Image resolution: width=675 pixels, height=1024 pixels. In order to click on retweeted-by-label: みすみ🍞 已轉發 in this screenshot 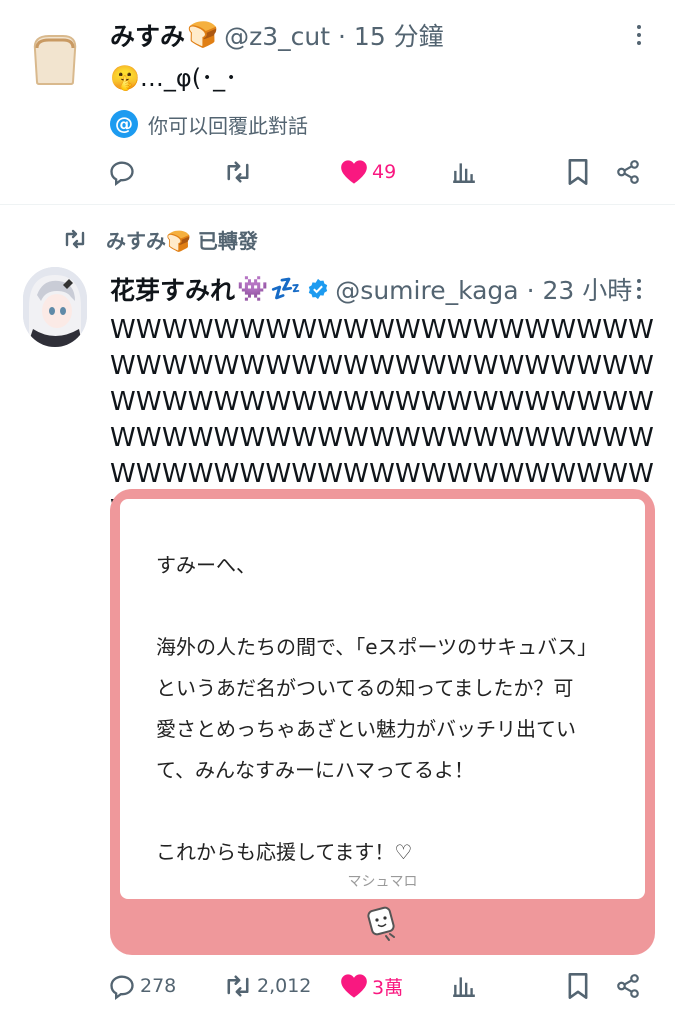, I will do `click(182, 240)`.